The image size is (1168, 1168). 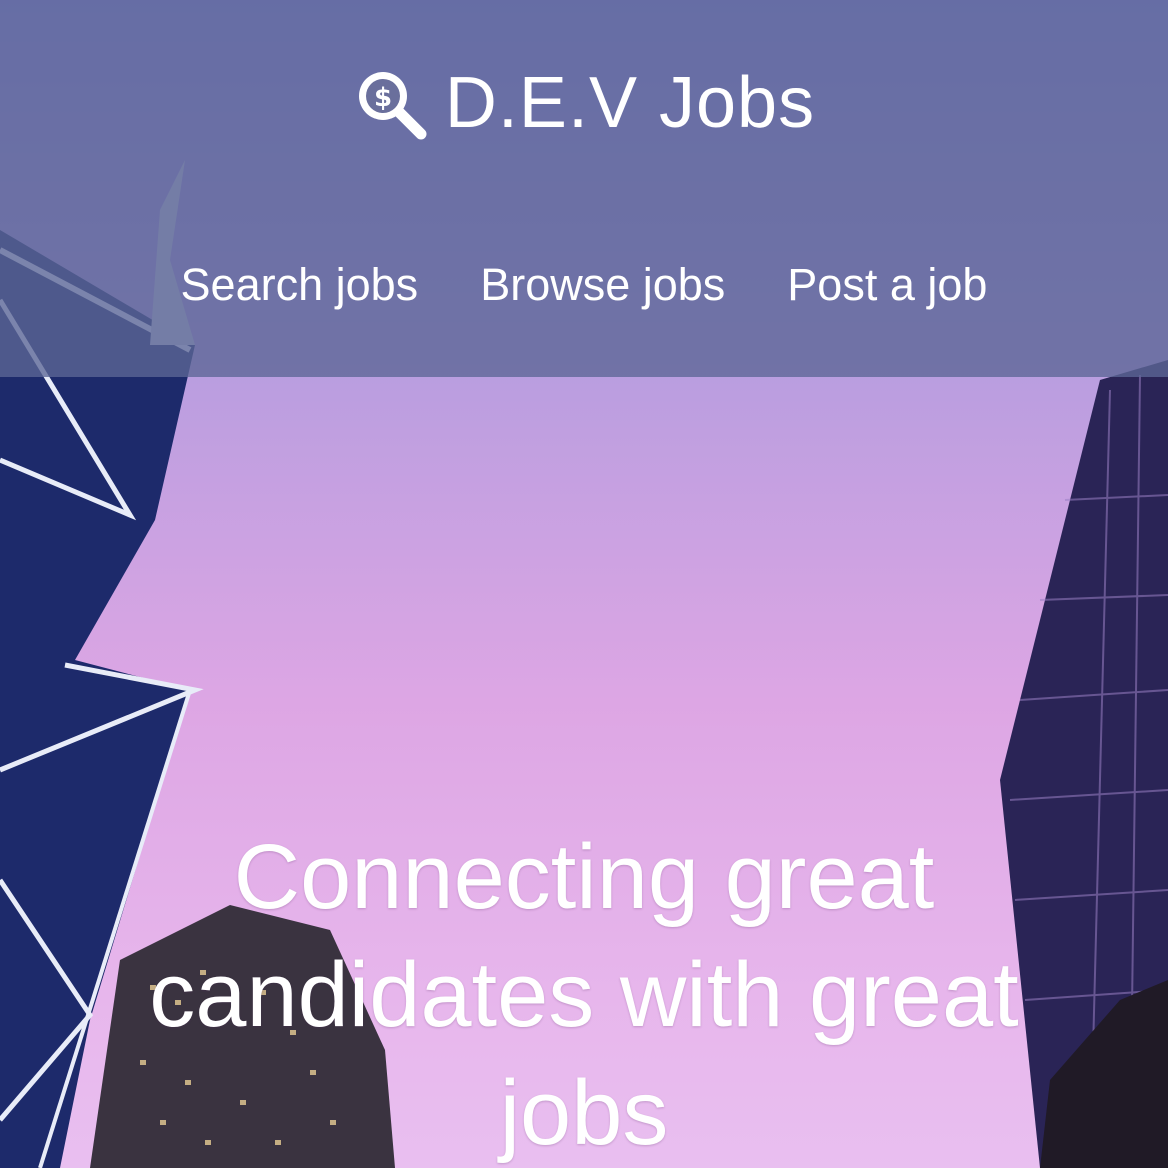 I want to click on main-nav: Search jobs Browse jobs Post a job, so click(x=584, y=285).